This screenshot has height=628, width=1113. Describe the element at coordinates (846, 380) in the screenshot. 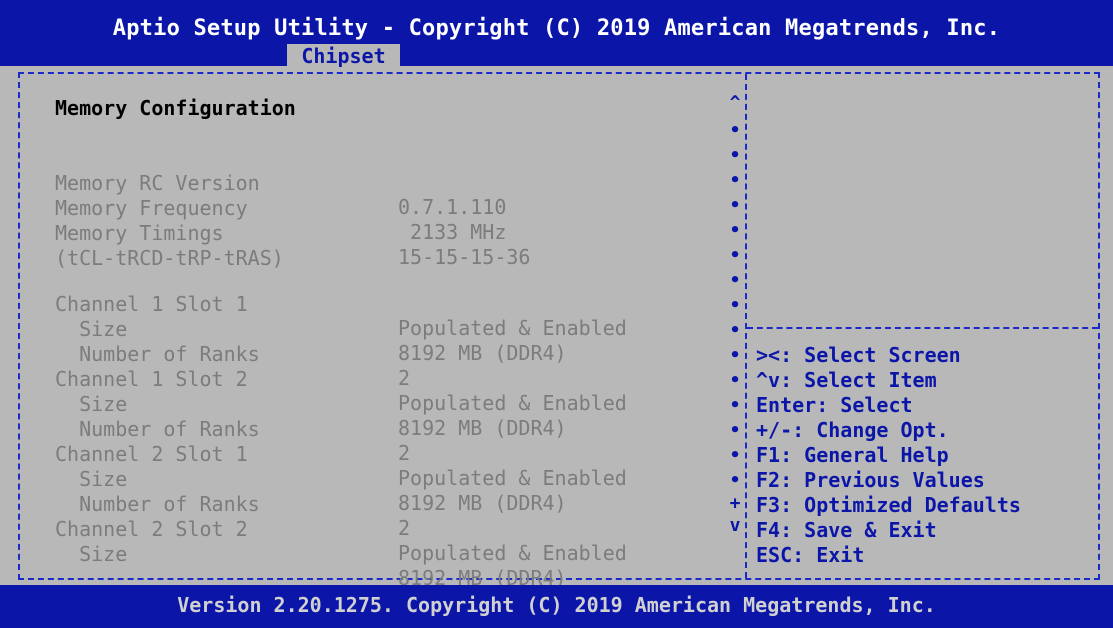

I see `help-select-item: ^v: Select Item` at that location.